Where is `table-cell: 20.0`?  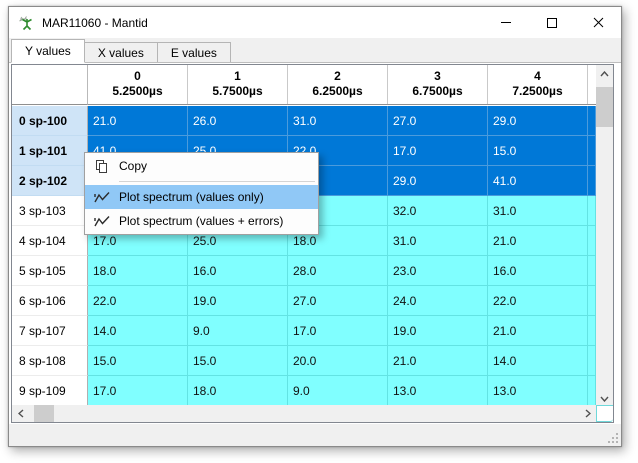
table-cell: 20.0 is located at coordinates (338, 361).